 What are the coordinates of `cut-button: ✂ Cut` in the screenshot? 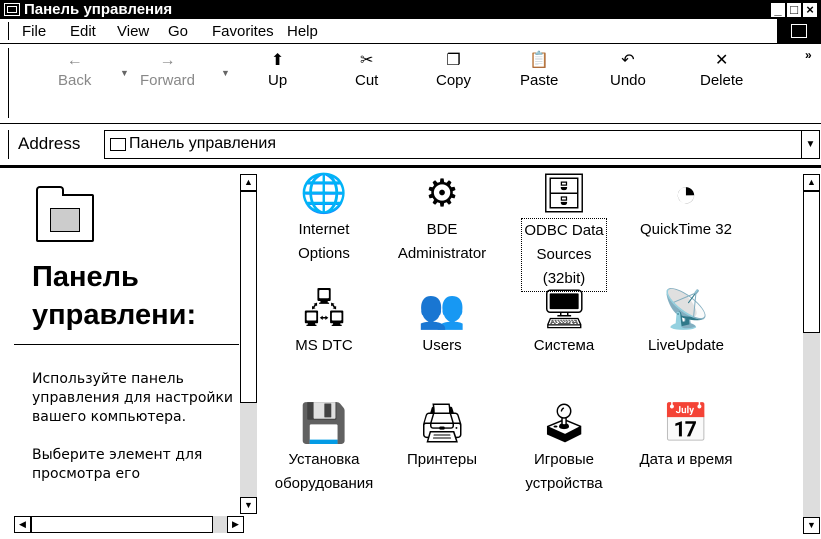 It's located at (366, 69).